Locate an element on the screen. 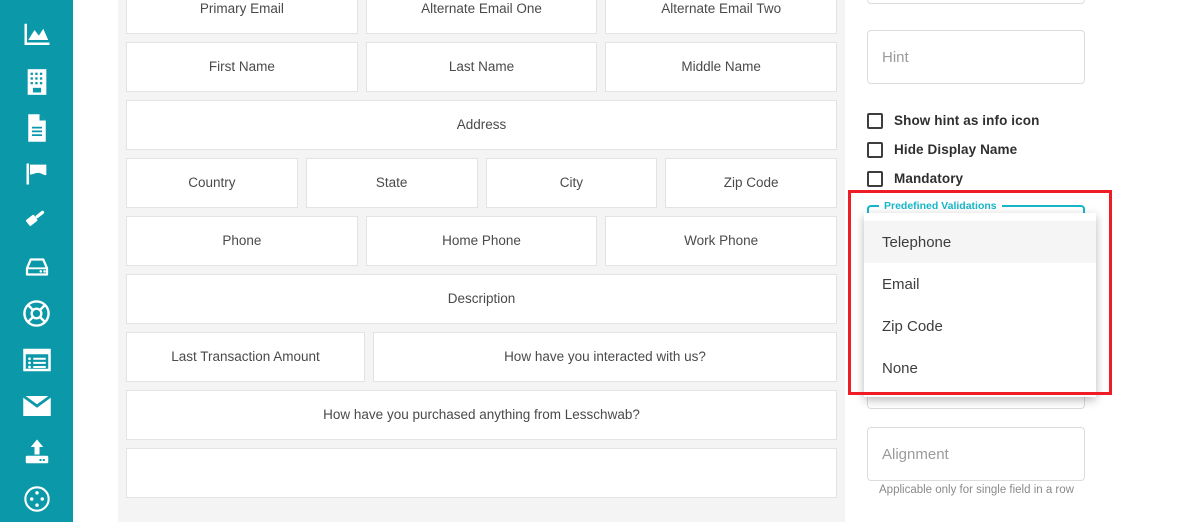 The width and height of the screenshot is (1200, 522). sidebar-item-records is located at coordinates (36, 360).